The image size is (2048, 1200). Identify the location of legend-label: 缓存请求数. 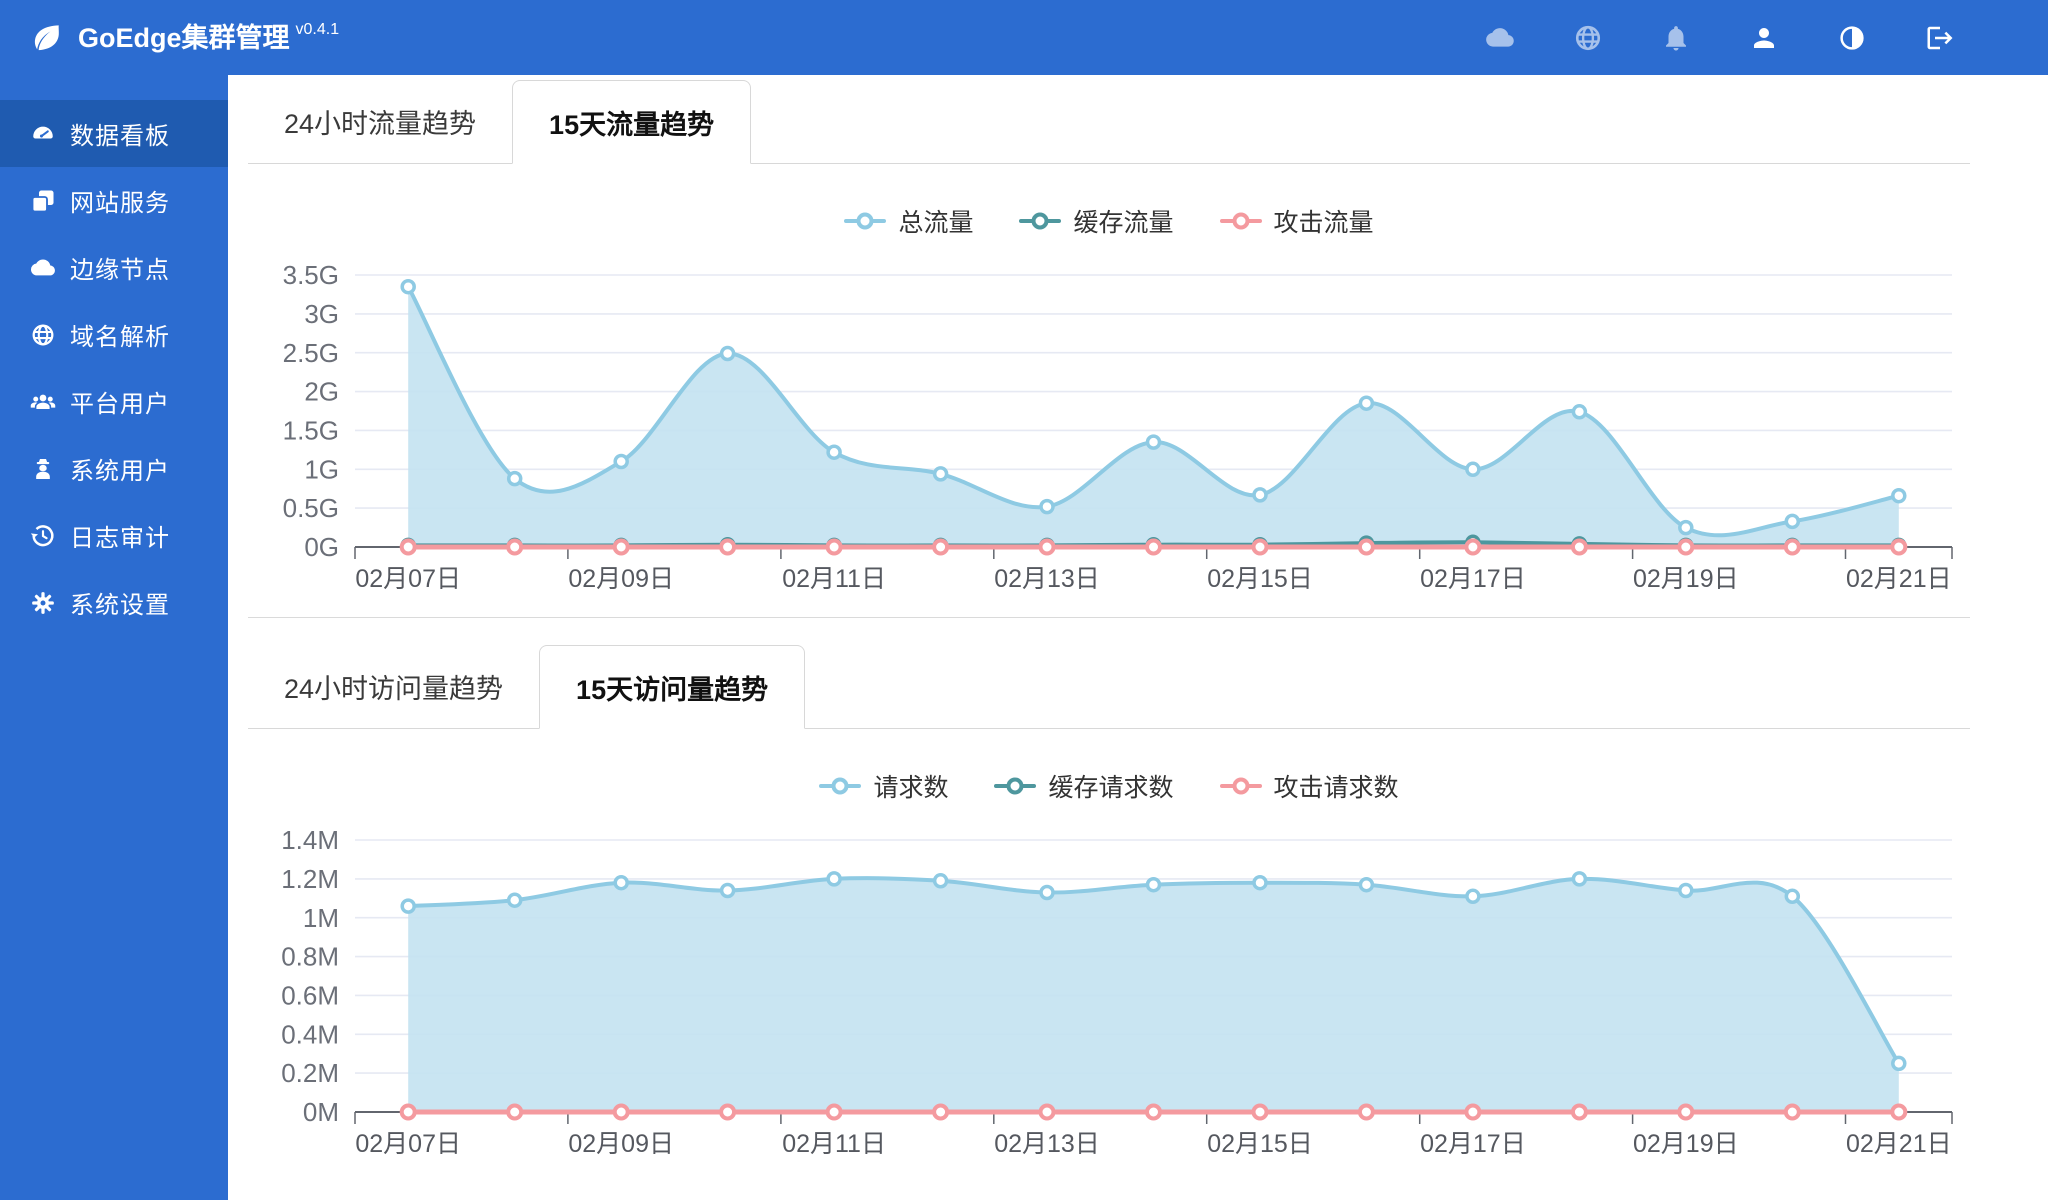
(1111, 788).